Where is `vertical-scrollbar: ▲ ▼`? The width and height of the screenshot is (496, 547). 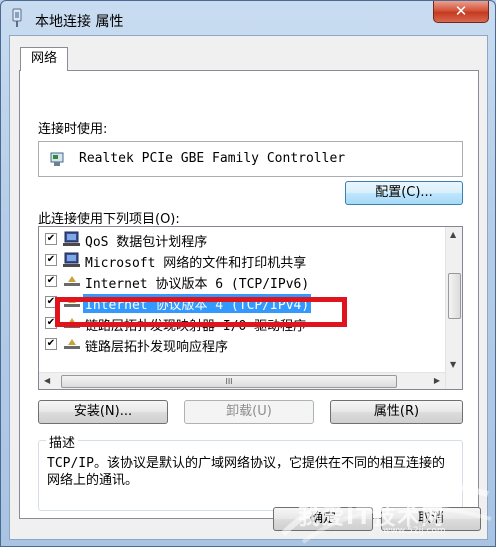
vertical-scrollbar: ▲ ▼ is located at coordinates (453, 308).